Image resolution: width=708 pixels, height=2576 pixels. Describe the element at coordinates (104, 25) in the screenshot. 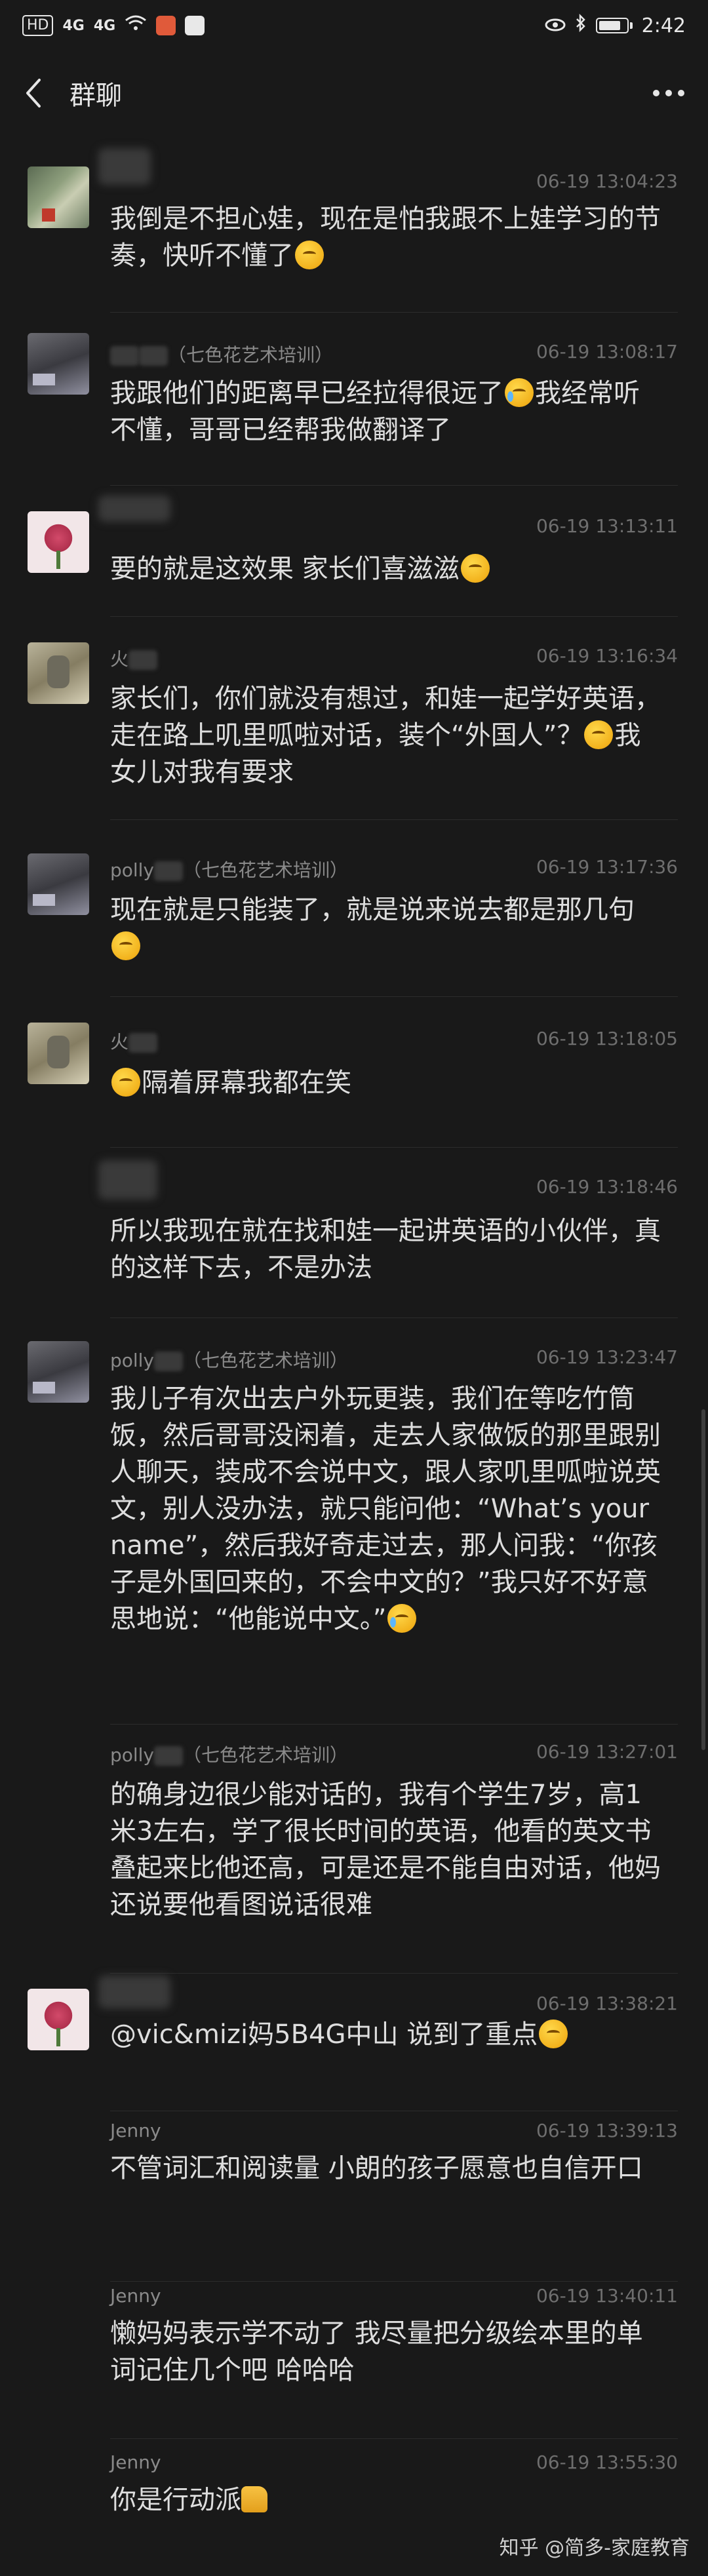

I see `signal-icon-2: 4G` at that location.